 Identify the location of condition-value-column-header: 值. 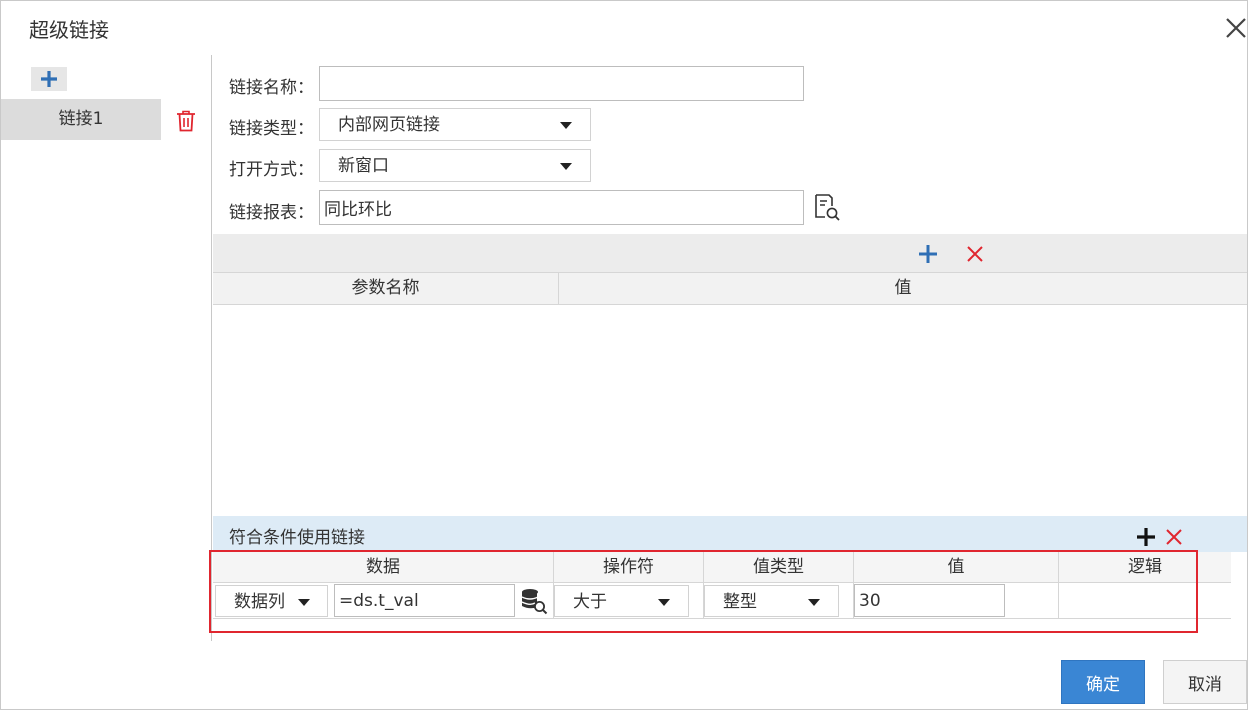
(956, 567).